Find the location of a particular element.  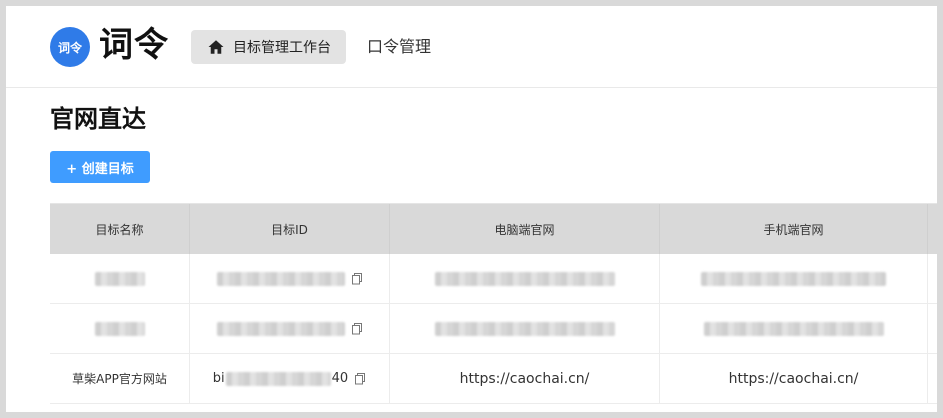

logo-text: 词令 is located at coordinates (134, 45).